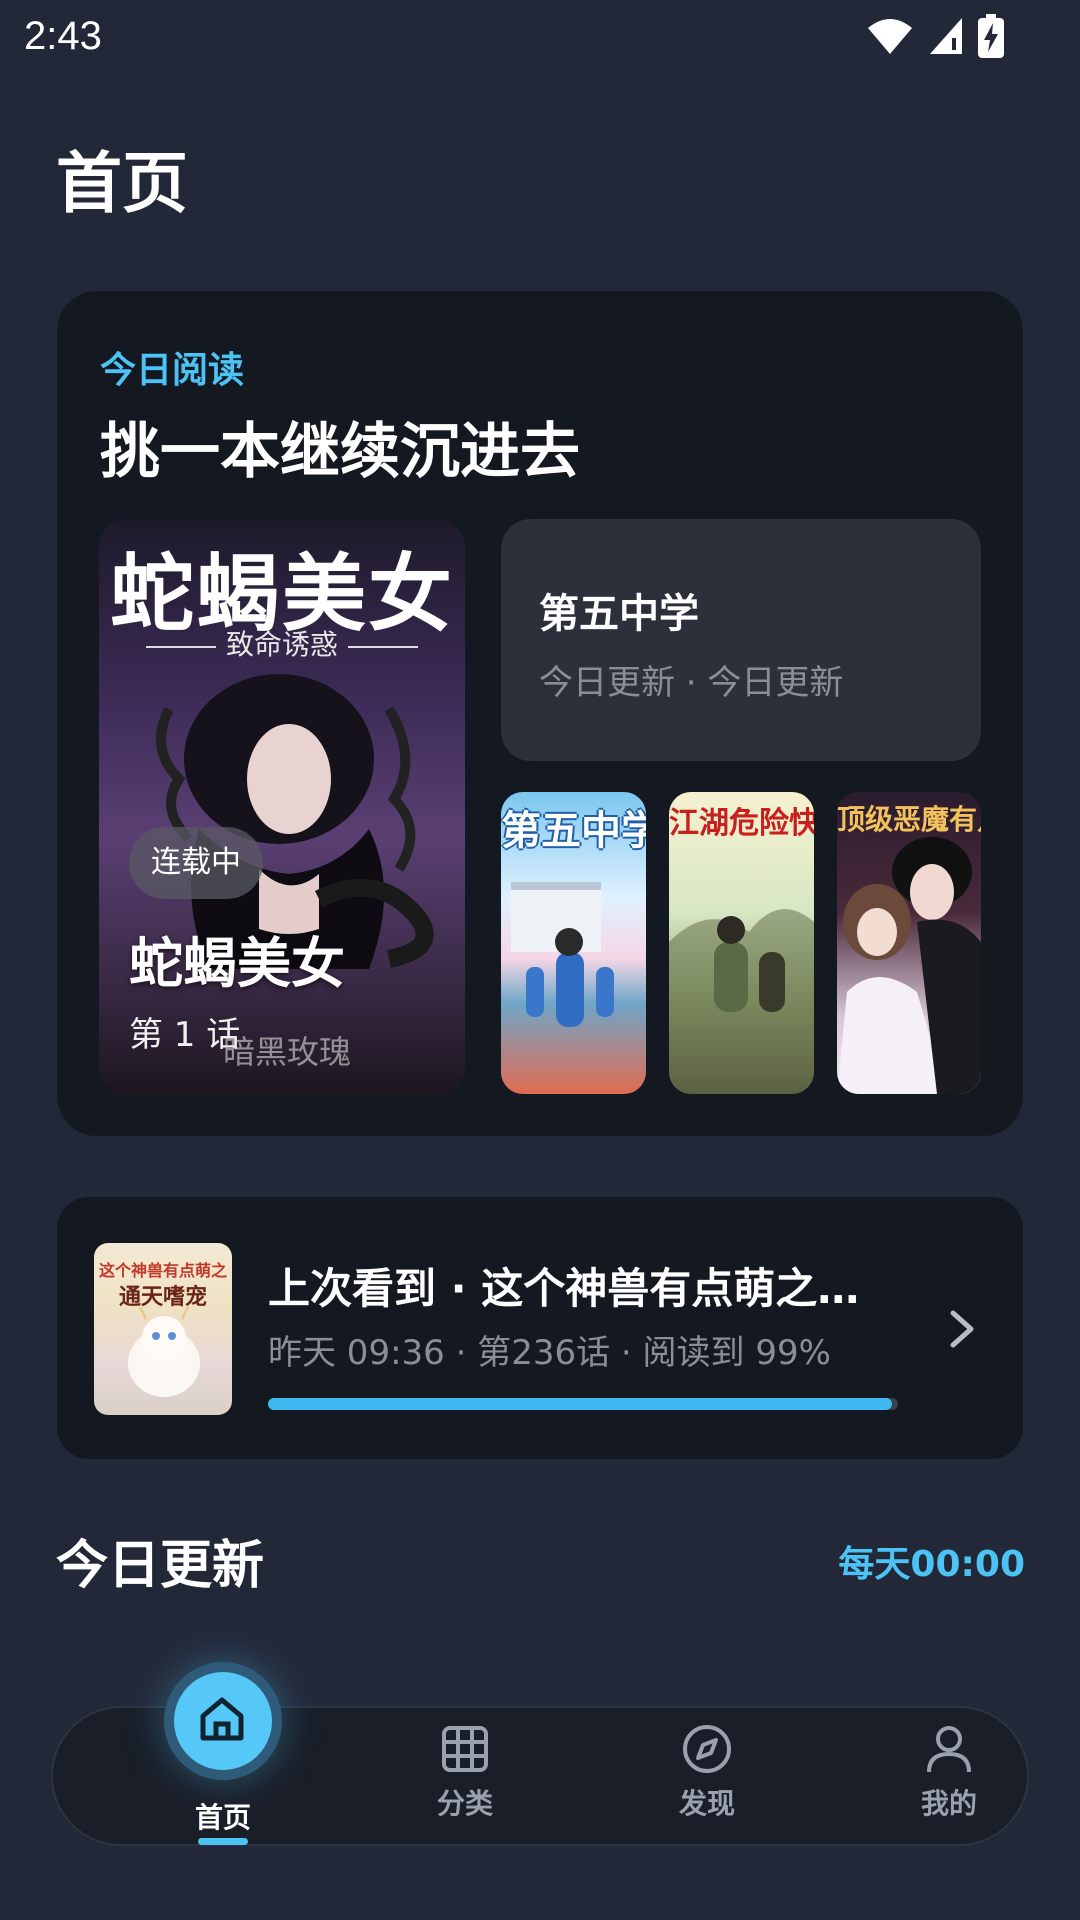 This screenshot has height=1920, width=1080. Describe the element at coordinates (549, 1353) in the screenshot. I see `last-read-meta: 昨天 09:36 · 第236话 · 阅读到 99%` at that location.